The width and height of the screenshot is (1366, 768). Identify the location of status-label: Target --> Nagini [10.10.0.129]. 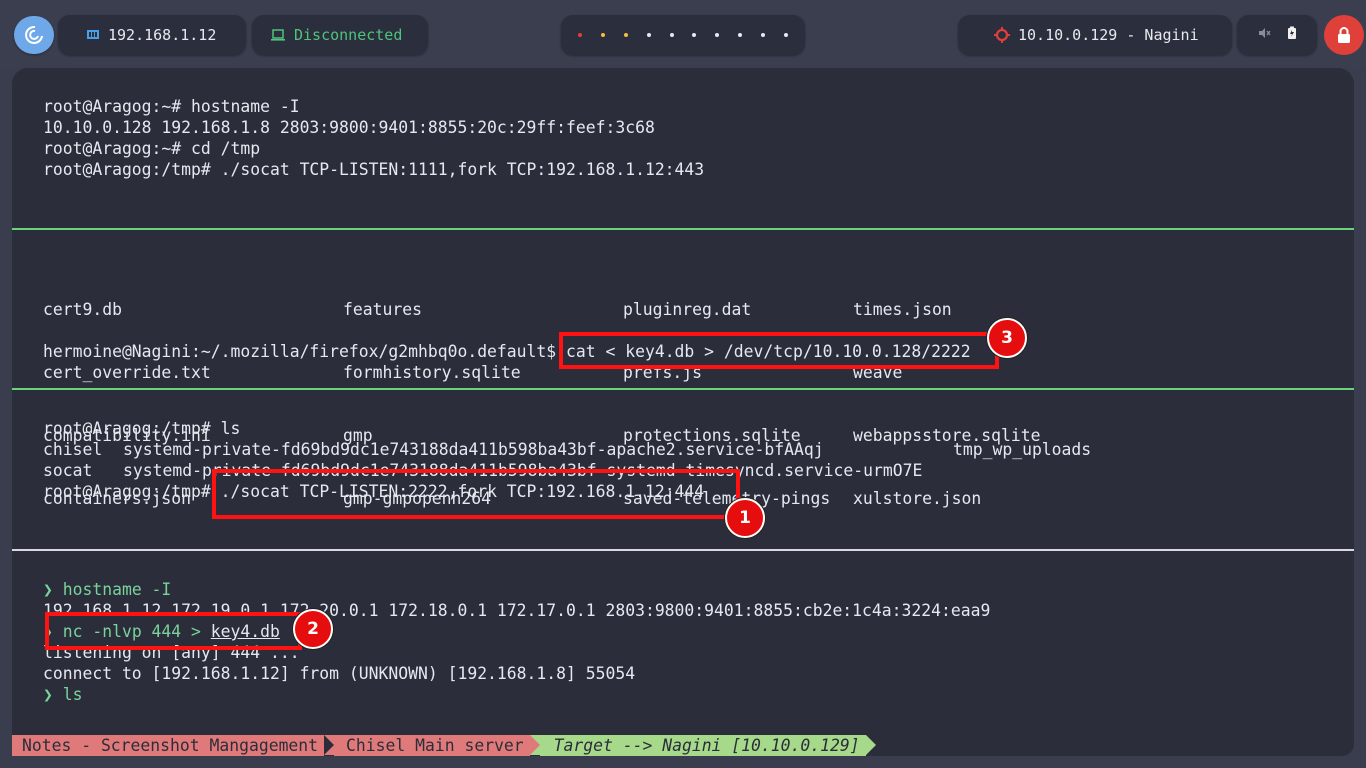
(706, 745).